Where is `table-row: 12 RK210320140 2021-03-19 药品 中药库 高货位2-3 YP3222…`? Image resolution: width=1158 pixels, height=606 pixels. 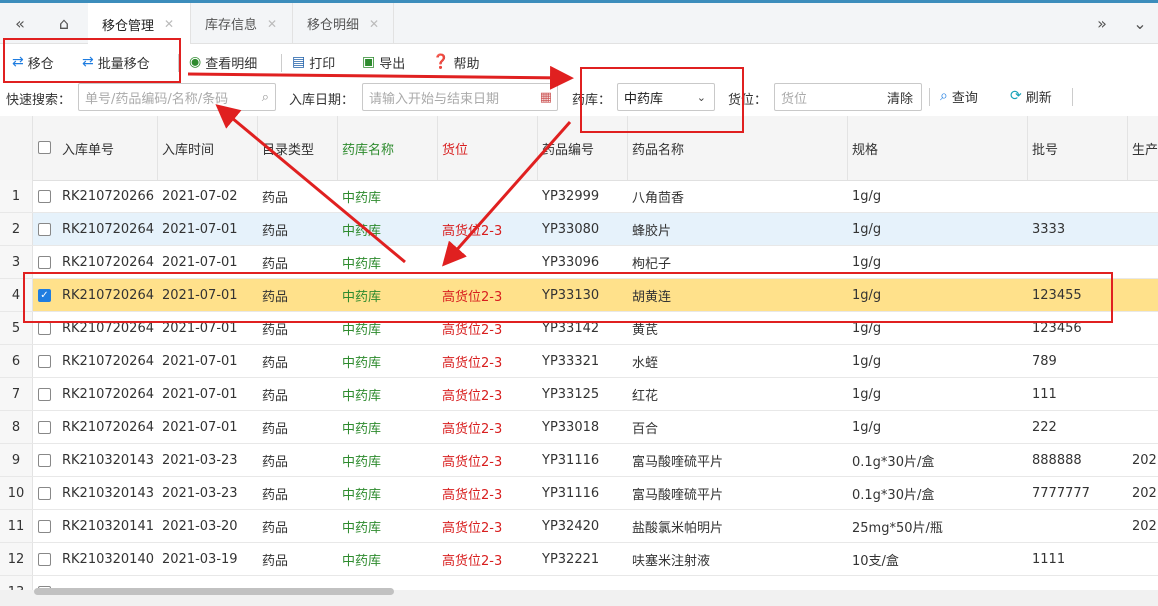 table-row: 12 RK210320140 2021-03-19 药品 中药库 高货位2-3 YP3222… is located at coordinates (579, 559).